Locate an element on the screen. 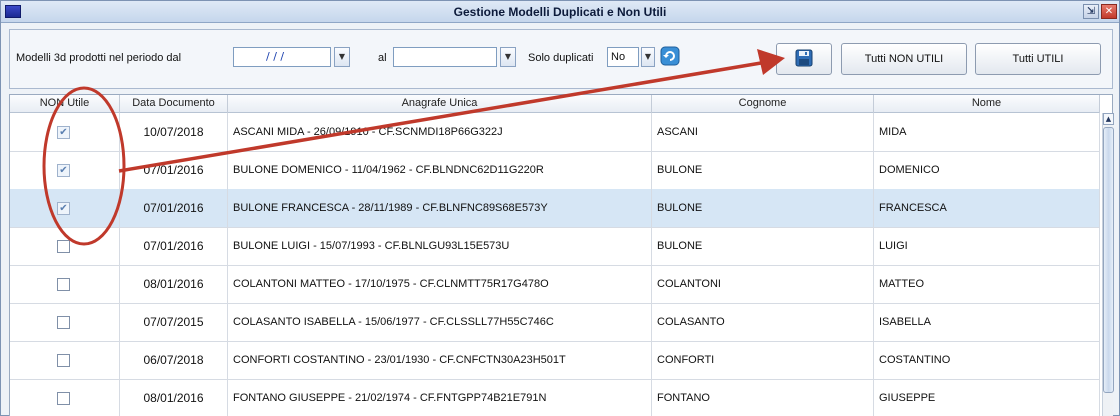 The width and height of the screenshot is (1120, 416). col-header-cognome: Cognome is located at coordinates (763, 104).